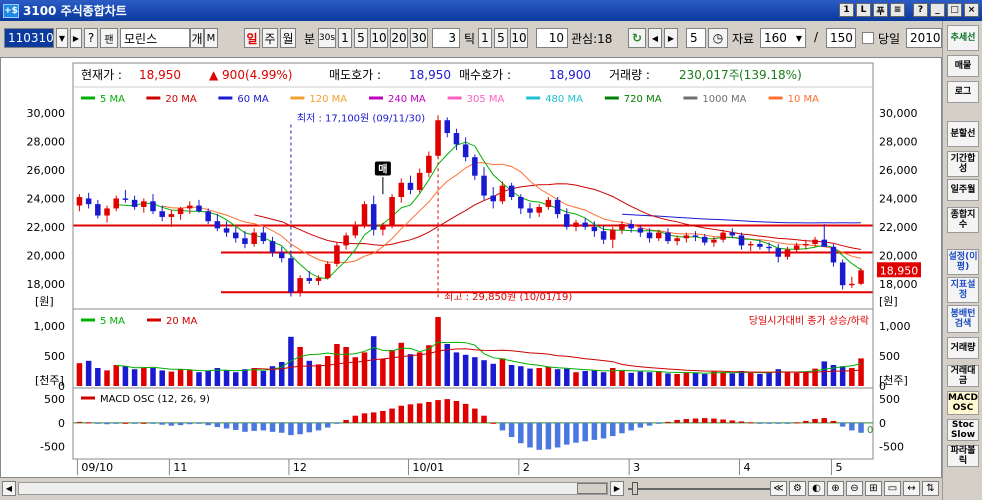  Describe the element at coordinates (54, 399) in the screenshot. I see `macd-tick-left-0: 500` at that location.